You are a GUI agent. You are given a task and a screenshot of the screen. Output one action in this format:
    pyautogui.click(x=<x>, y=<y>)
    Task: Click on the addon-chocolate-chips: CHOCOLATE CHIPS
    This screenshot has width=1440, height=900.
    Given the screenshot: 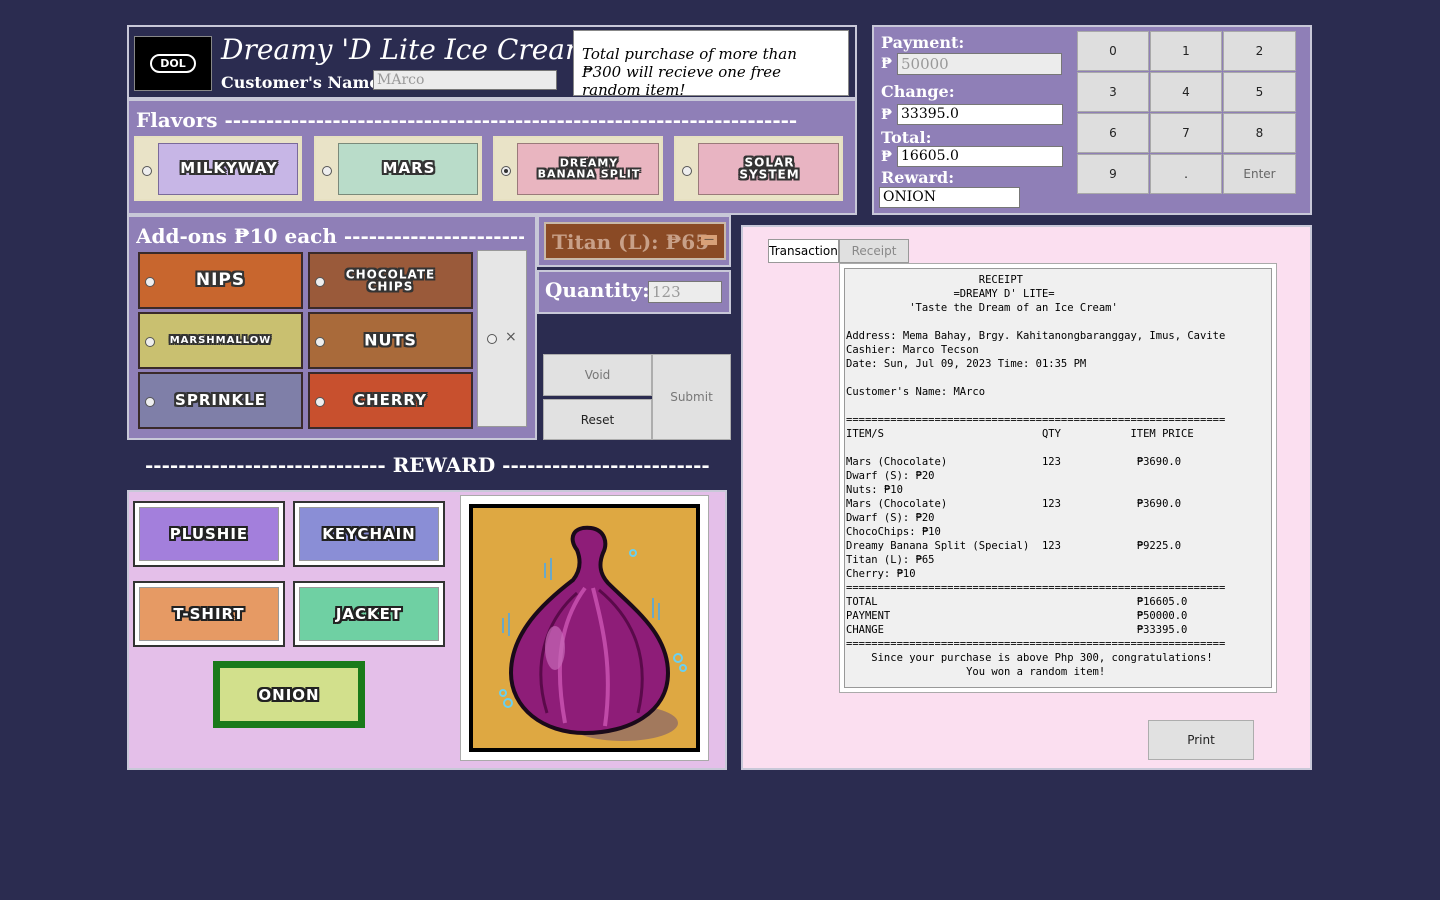 What is the action you would take?
    pyautogui.click(x=390, y=280)
    